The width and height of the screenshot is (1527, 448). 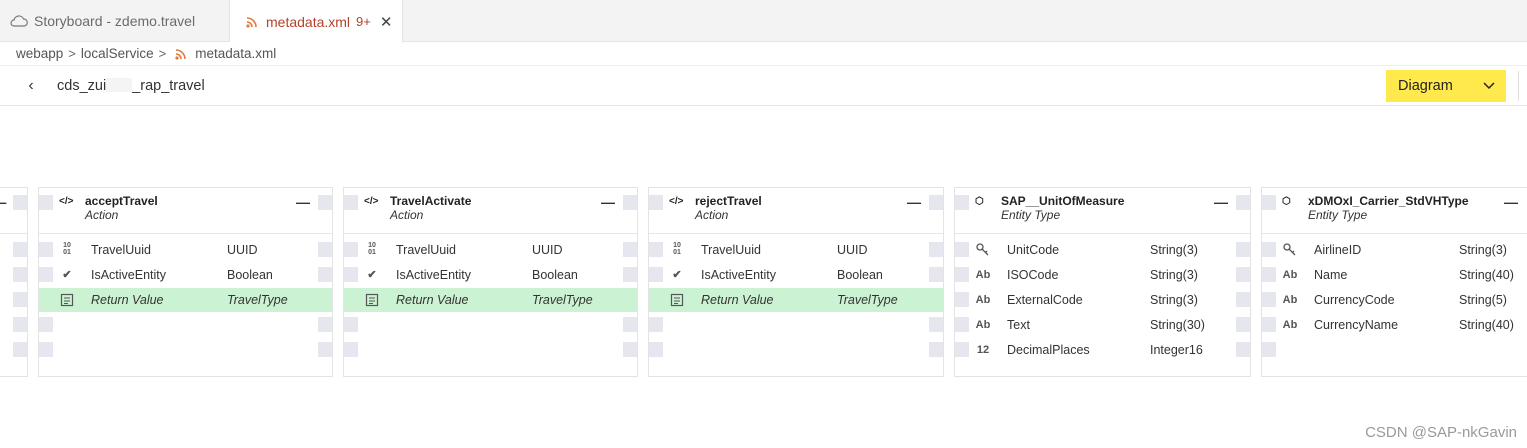 What do you see at coordinates (431, 201) in the screenshot?
I see `card-title: TravelActivate` at bounding box center [431, 201].